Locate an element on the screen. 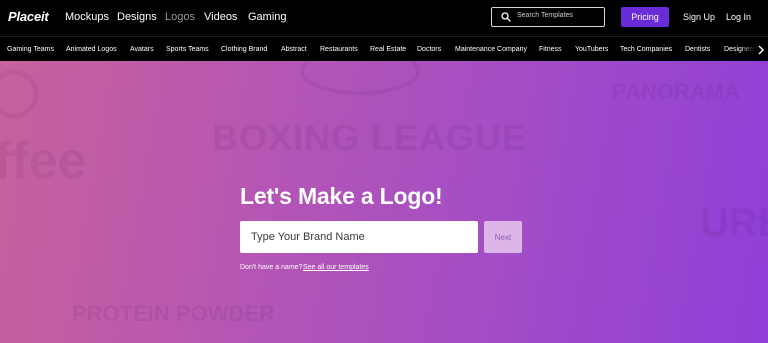  background-logo-decoration: PROTEIN POWDER is located at coordinates (173, 313).